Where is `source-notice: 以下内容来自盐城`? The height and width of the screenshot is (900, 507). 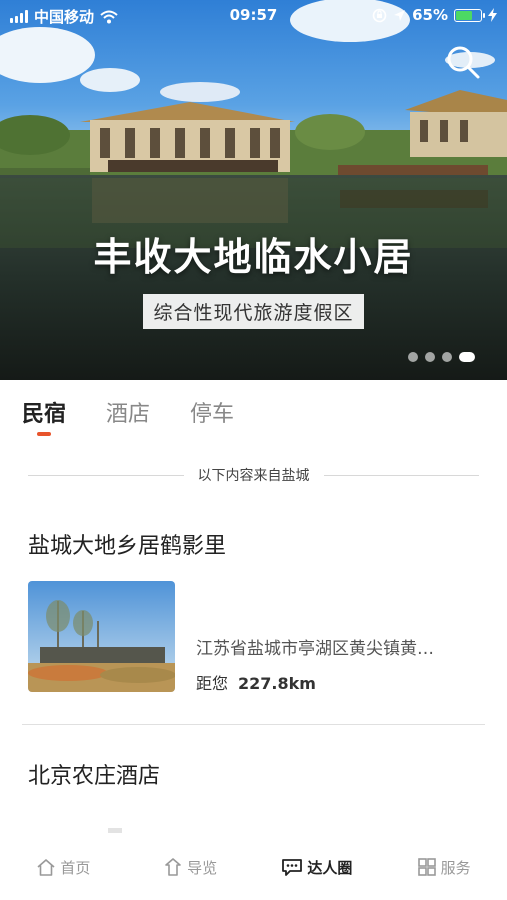
source-notice: 以下内容来自盐城 is located at coordinates (253, 475).